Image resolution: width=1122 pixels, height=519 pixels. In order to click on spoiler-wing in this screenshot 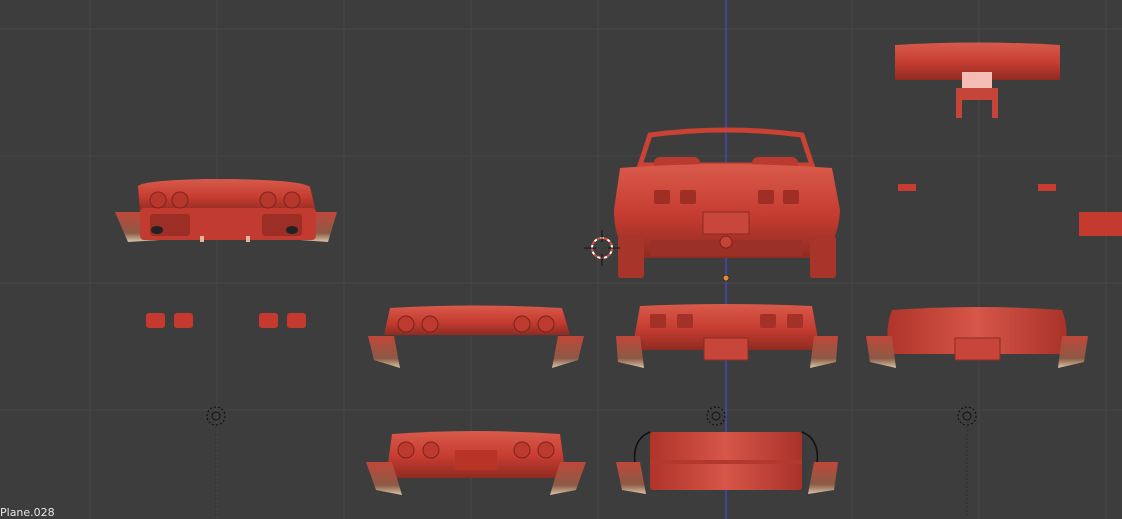, I will do `click(977, 80)`.